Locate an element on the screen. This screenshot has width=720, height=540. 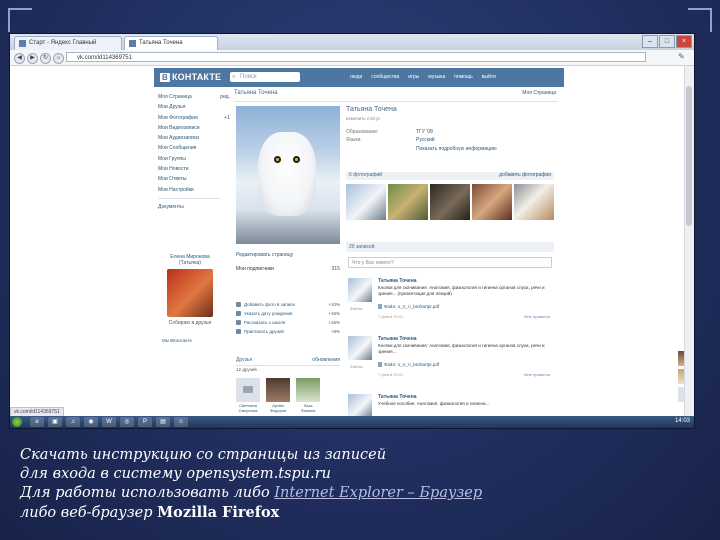
top-menu-music: музыка is located at coordinates (436, 77).